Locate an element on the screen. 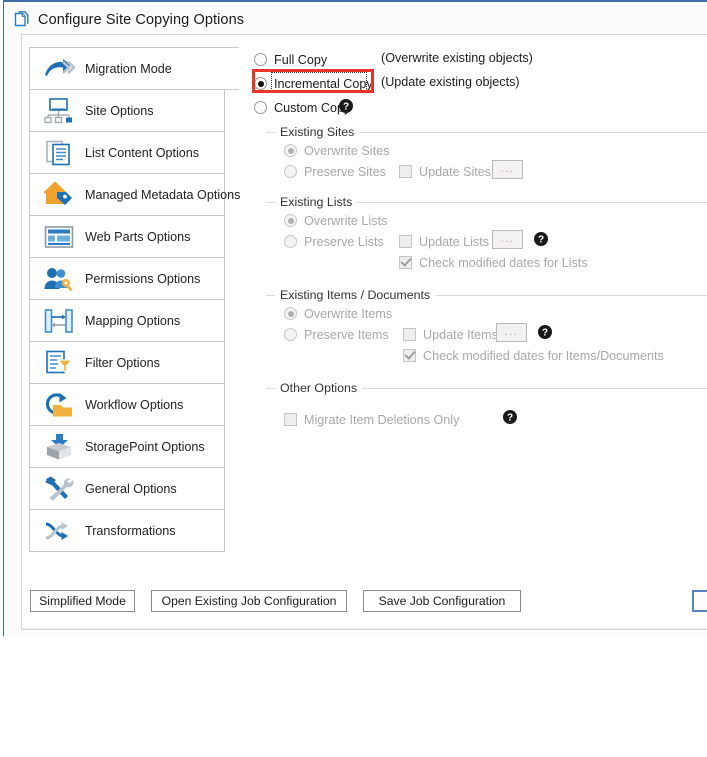 This screenshot has width=707, height=757. simplified-mode-button: Simplified Mode is located at coordinates (82, 601).